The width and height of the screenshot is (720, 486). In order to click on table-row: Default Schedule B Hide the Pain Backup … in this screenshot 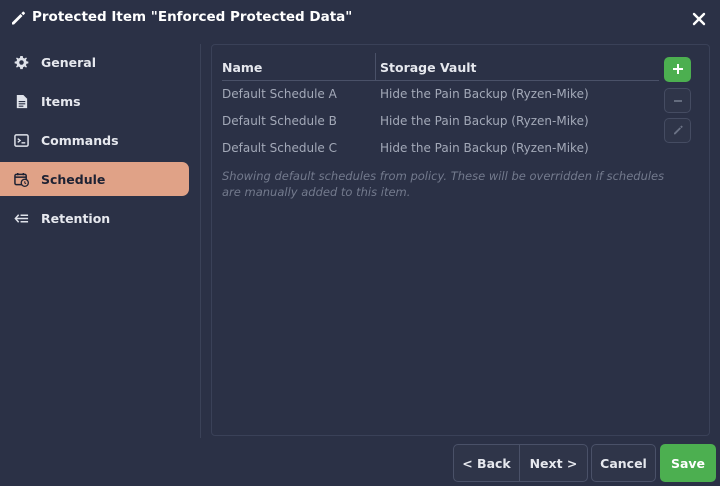, I will do `click(440, 122)`.